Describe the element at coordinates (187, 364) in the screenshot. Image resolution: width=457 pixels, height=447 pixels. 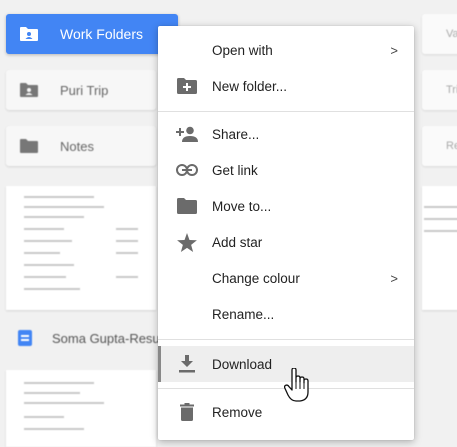
I see `download-icon` at that location.